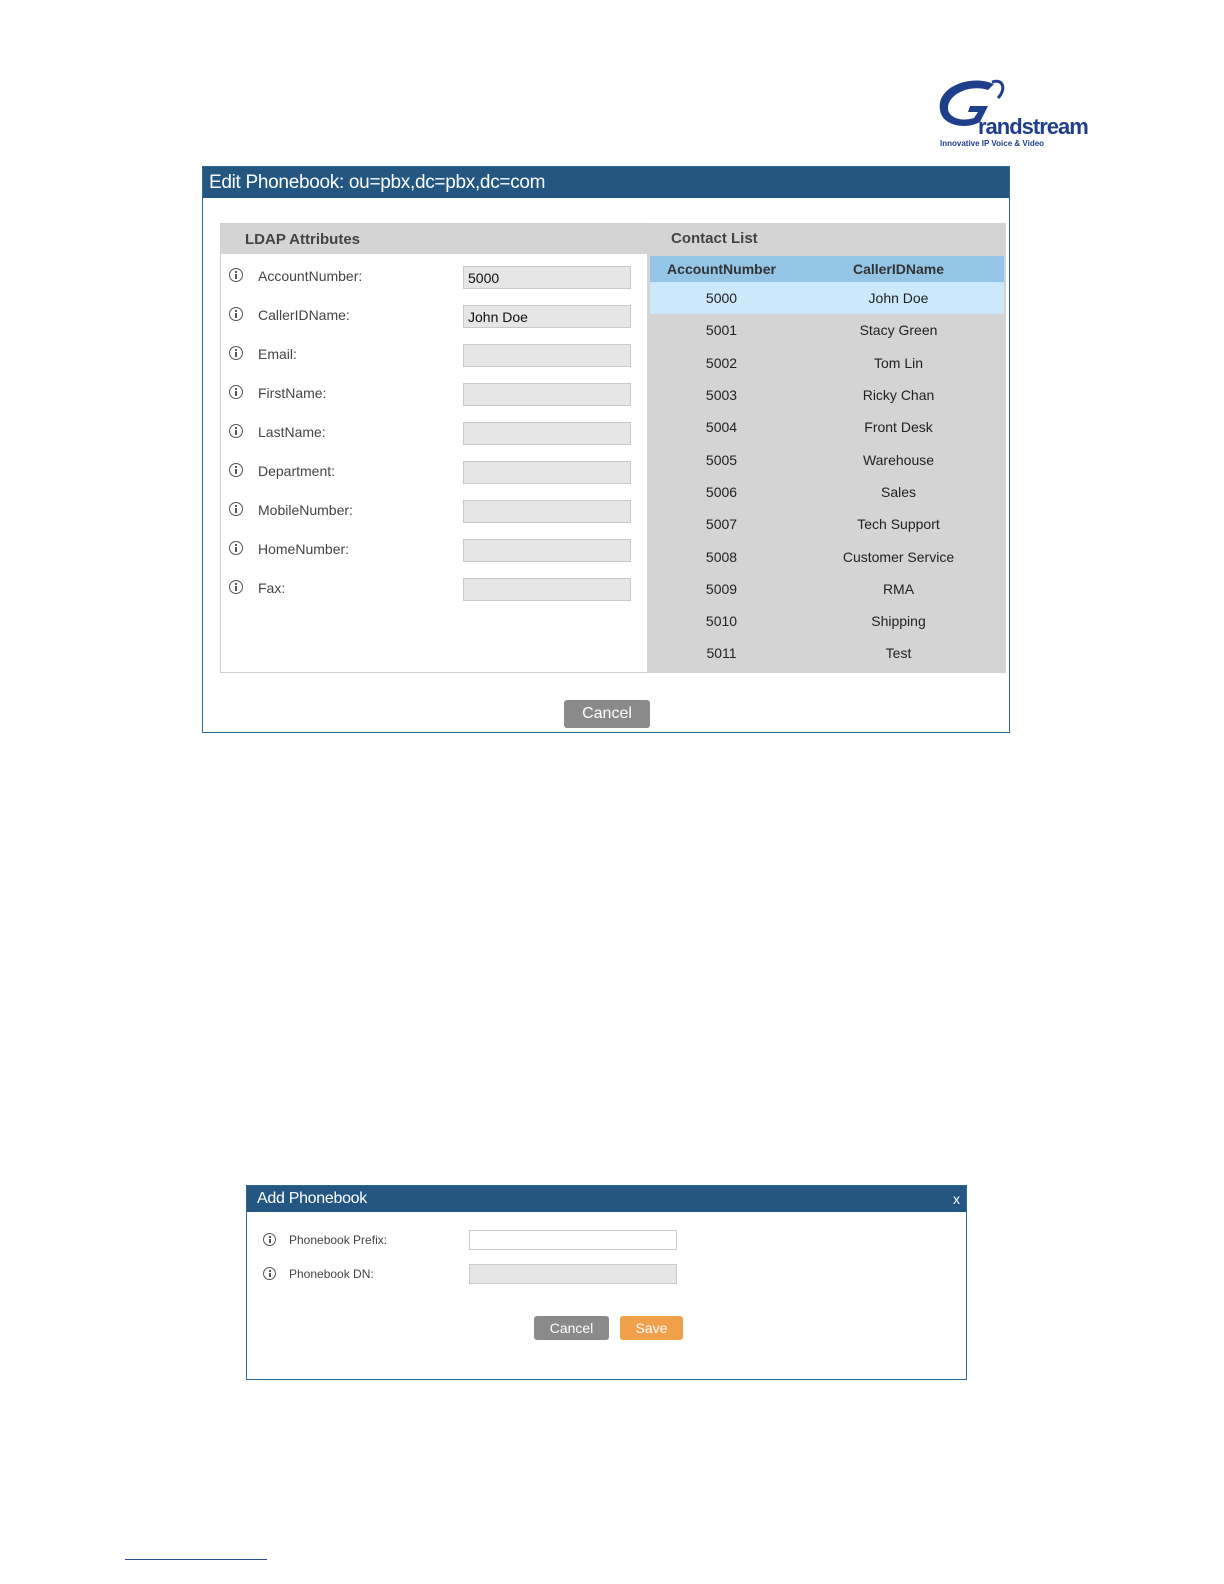  What do you see at coordinates (434, 512) in the screenshot?
I see `field-mobile-number: MobileNumber:` at bounding box center [434, 512].